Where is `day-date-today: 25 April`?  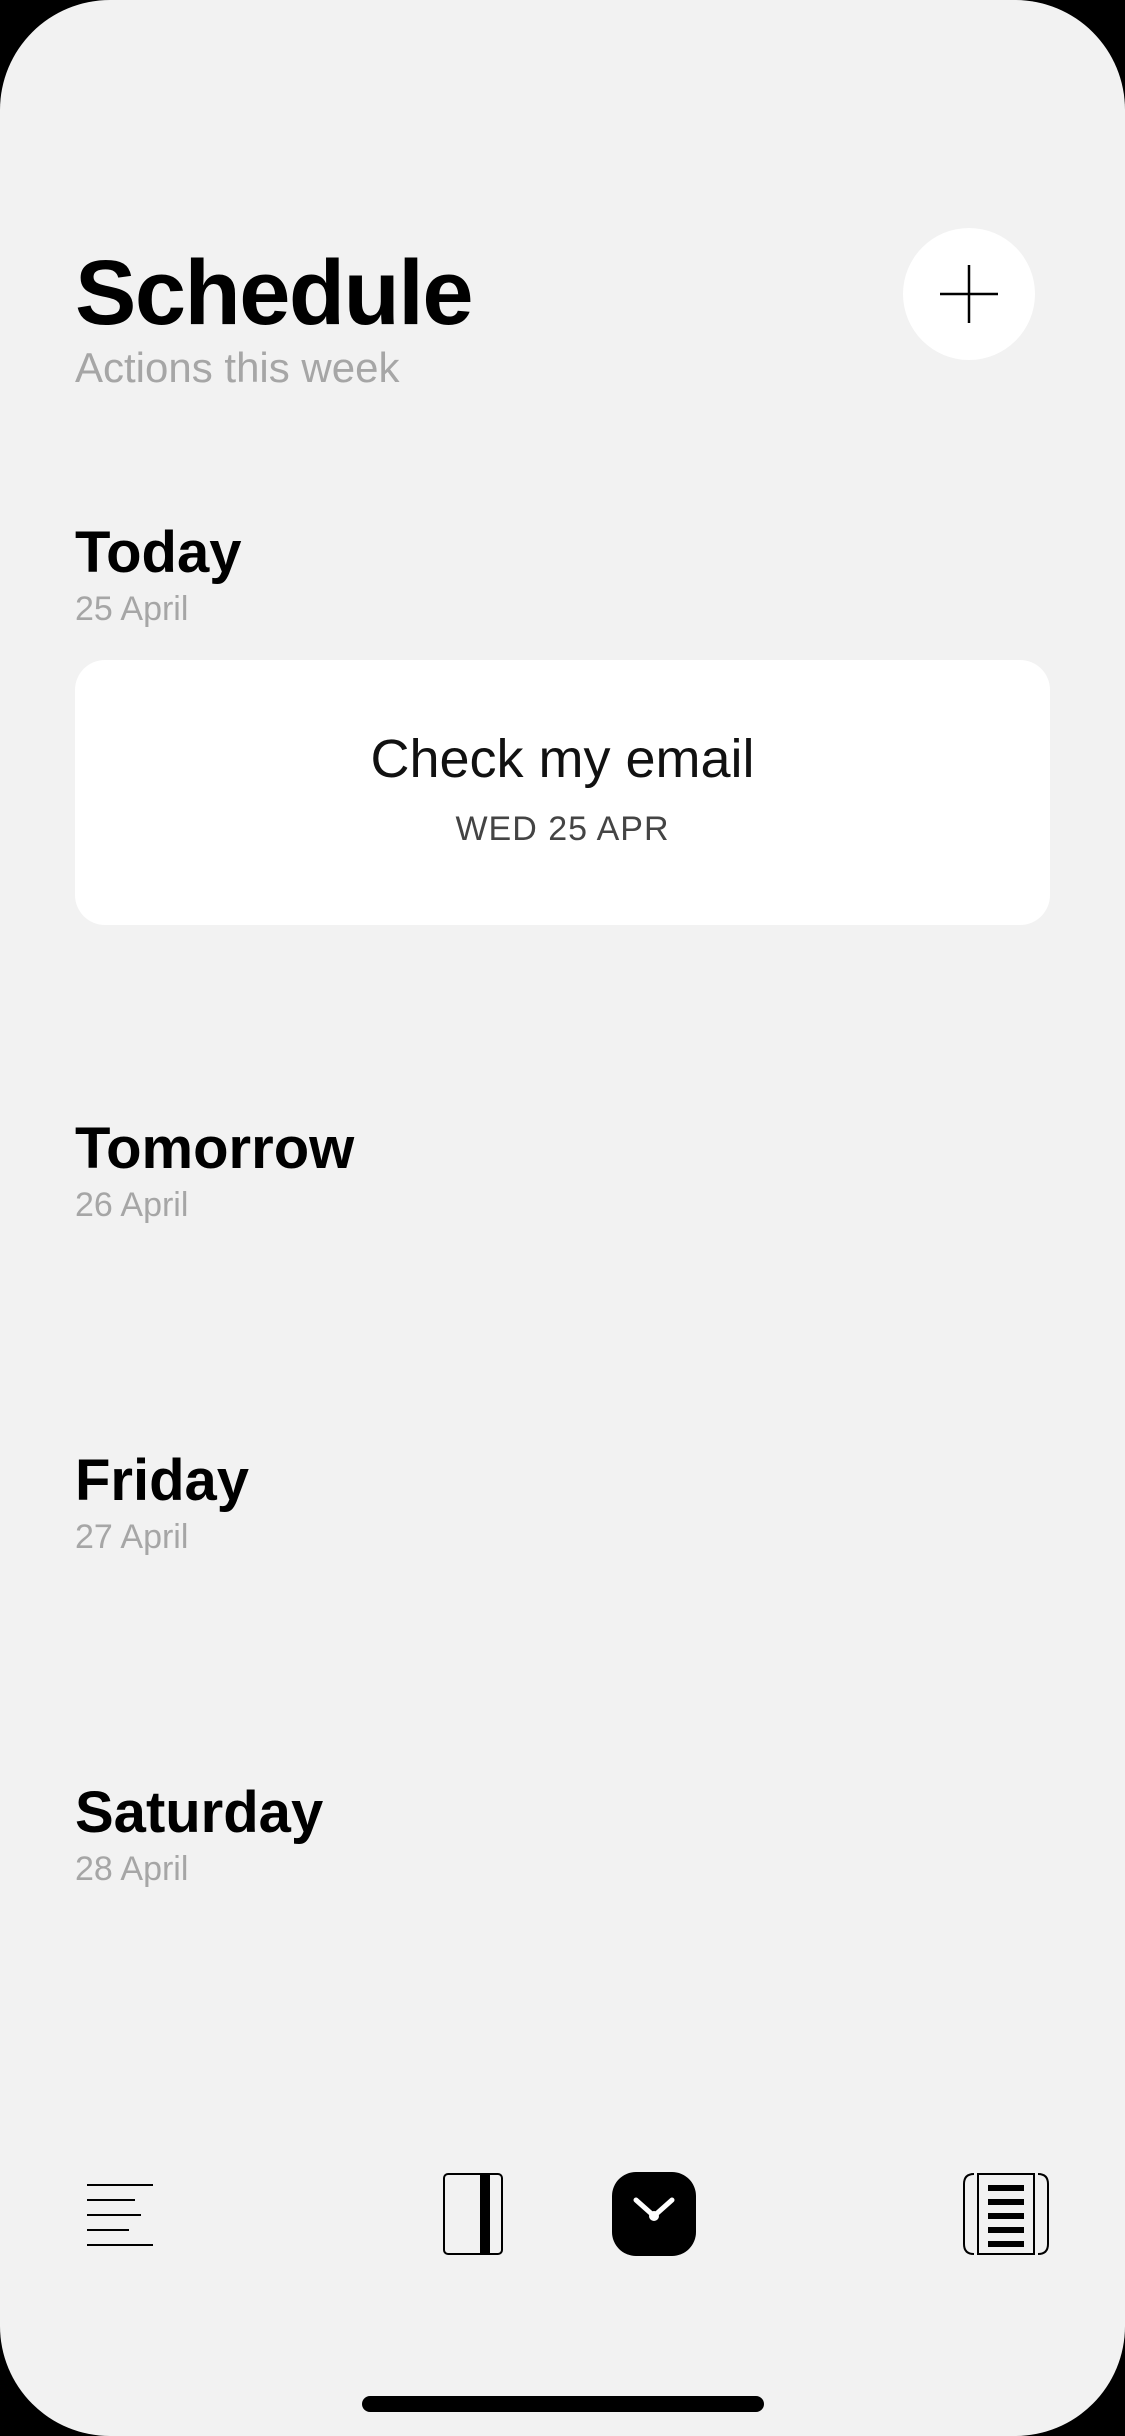 day-date-today: 25 April is located at coordinates (132, 609).